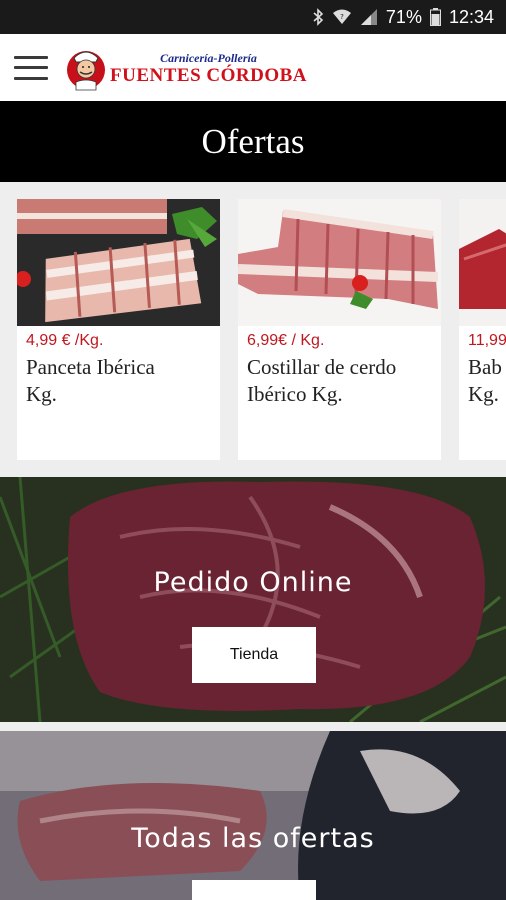  Describe the element at coordinates (118, 329) in the screenshot. I see `offer-card: 4,99 € /Kg. Panceta Ibérica Kg.` at that location.